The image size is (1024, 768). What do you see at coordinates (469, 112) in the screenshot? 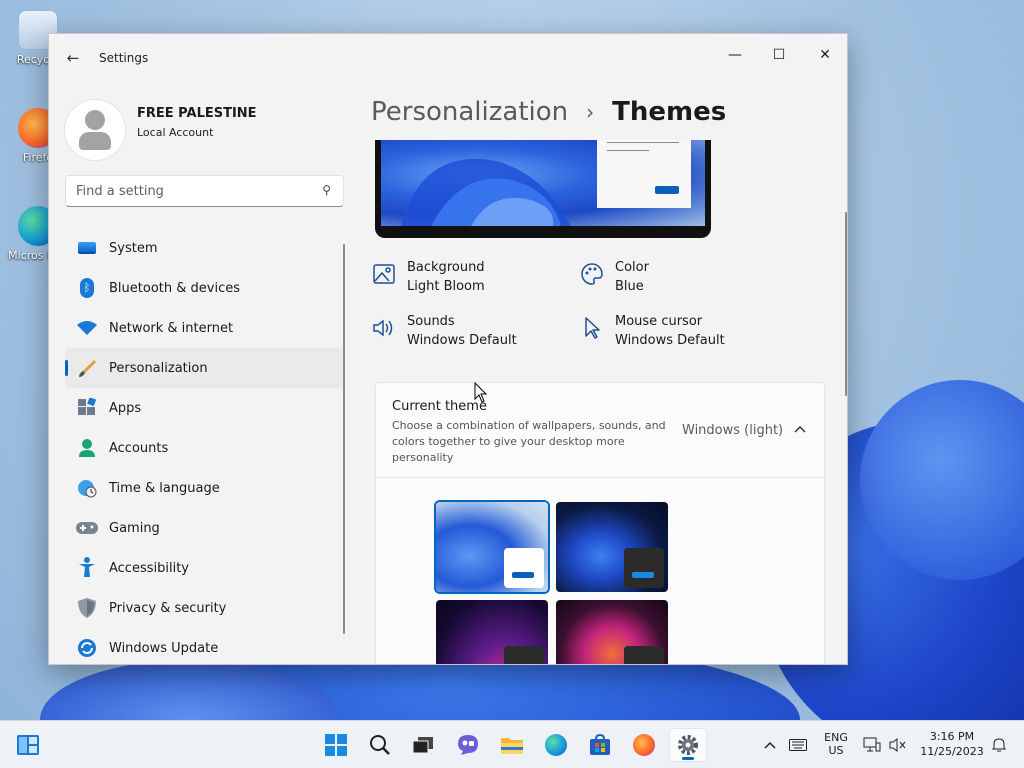
I see `breadcrumb-parent: Personalization` at bounding box center [469, 112].